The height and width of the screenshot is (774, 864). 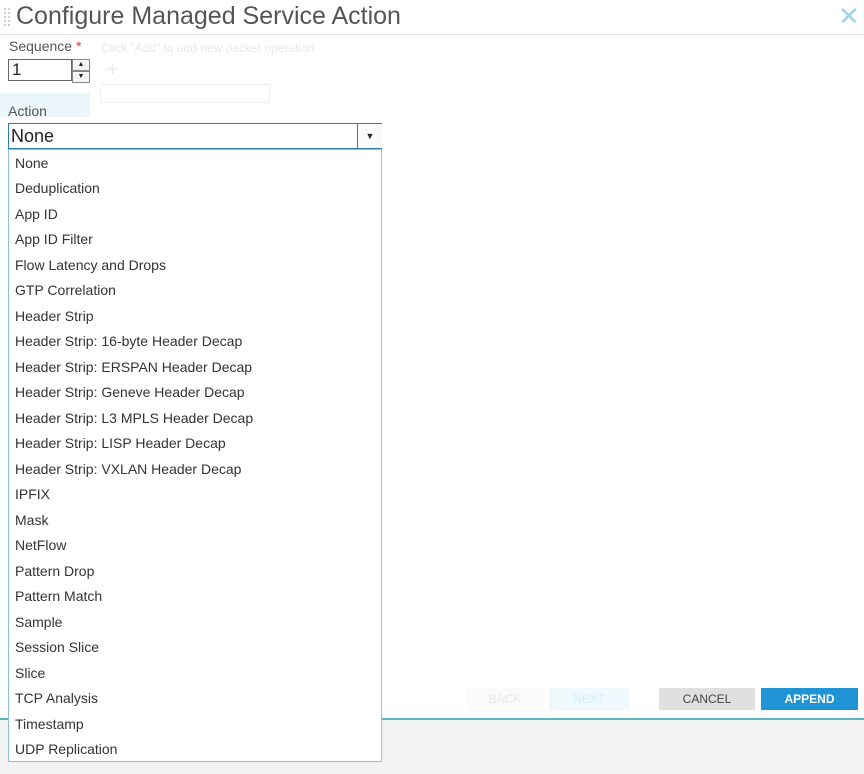 What do you see at coordinates (81, 77) in the screenshot?
I see `decrement-icon: ▼` at bounding box center [81, 77].